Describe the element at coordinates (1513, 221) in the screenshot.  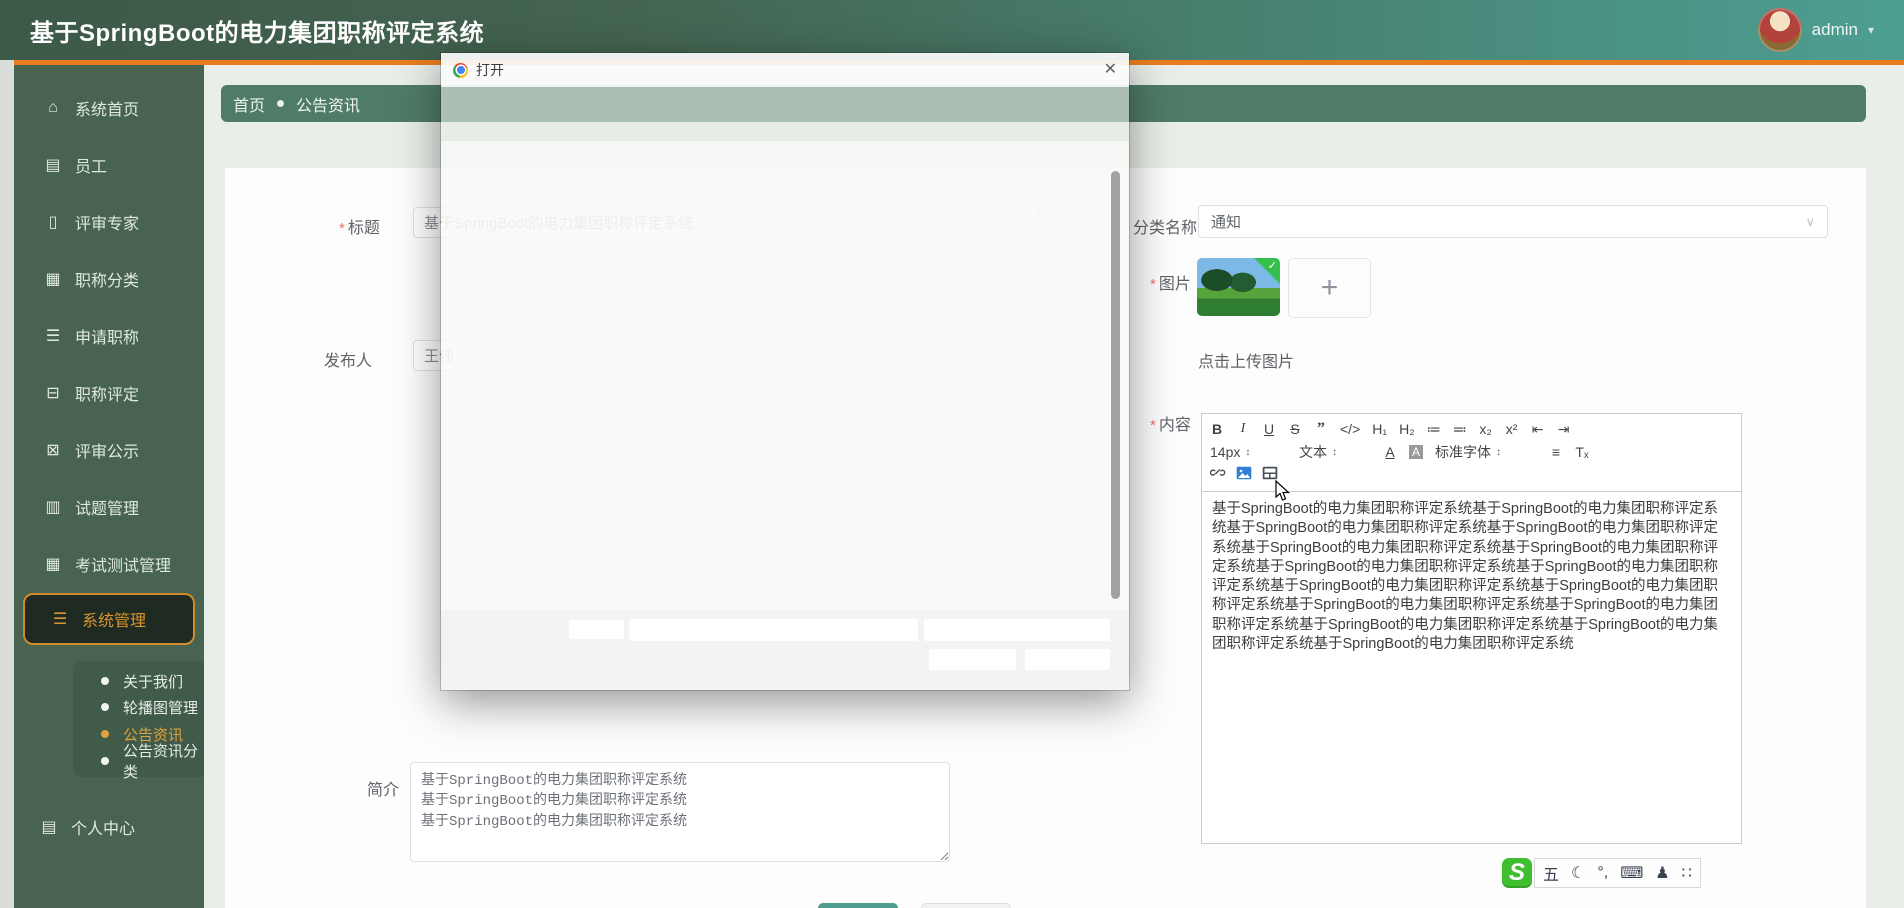
I see `category-select: 通知 ∨` at that location.